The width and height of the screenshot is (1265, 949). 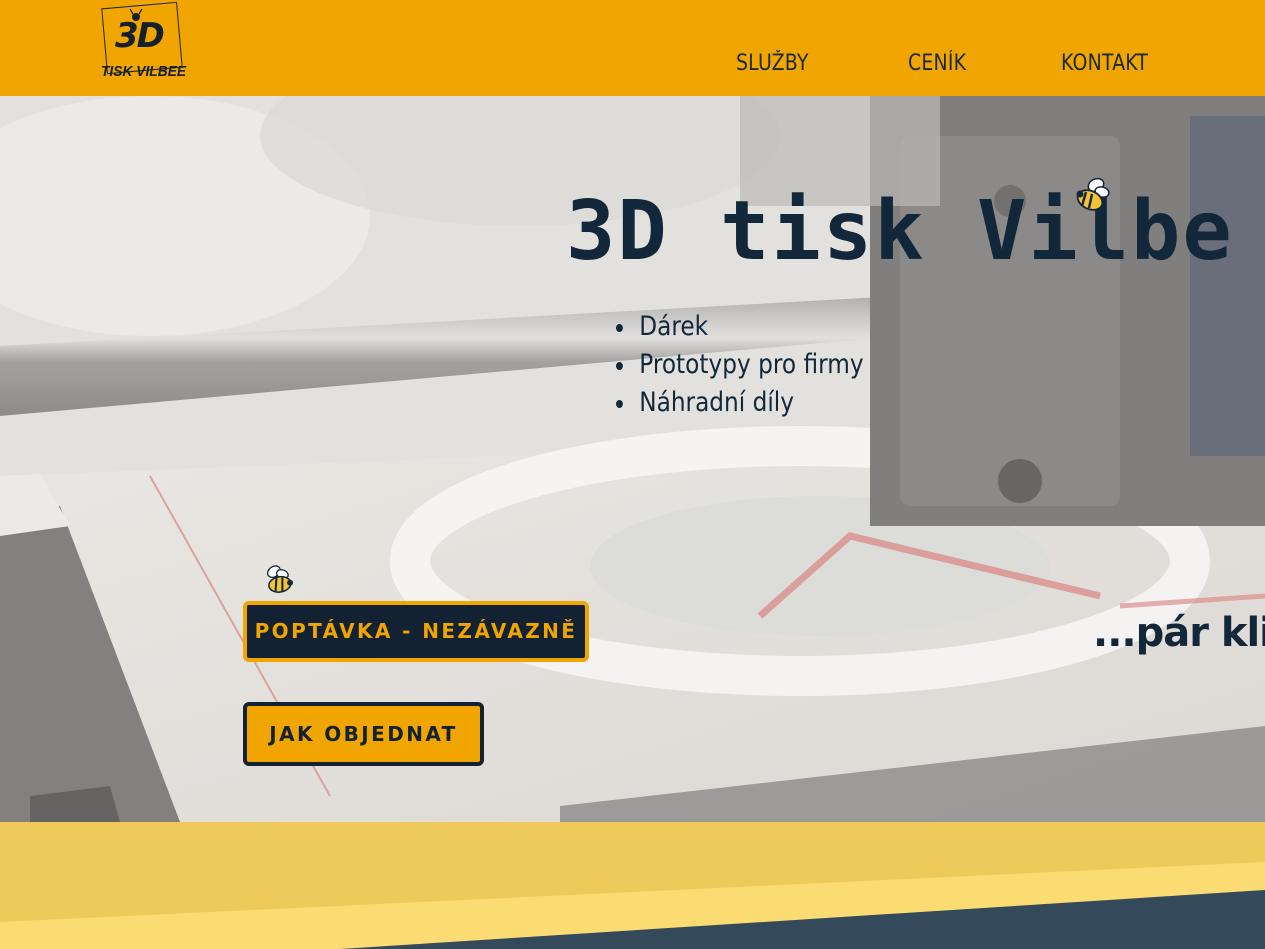 I want to click on logo-brand-text: TISK VILBEE, so click(x=144, y=71).